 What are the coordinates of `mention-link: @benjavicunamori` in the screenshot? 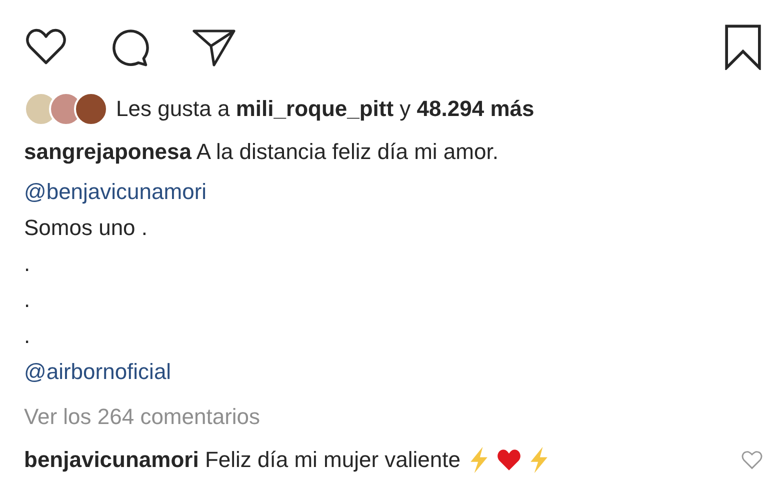 It's located at (395, 192).